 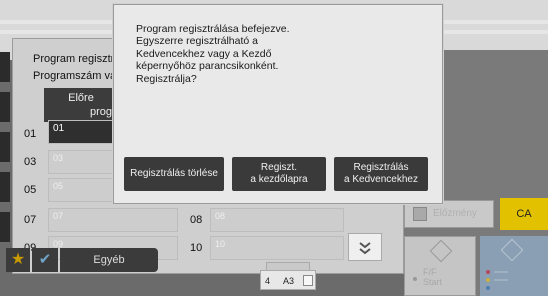 What do you see at coordinates (420, 214) in the screenshot?
I see `document-icon` at bounding box center [420, 214].